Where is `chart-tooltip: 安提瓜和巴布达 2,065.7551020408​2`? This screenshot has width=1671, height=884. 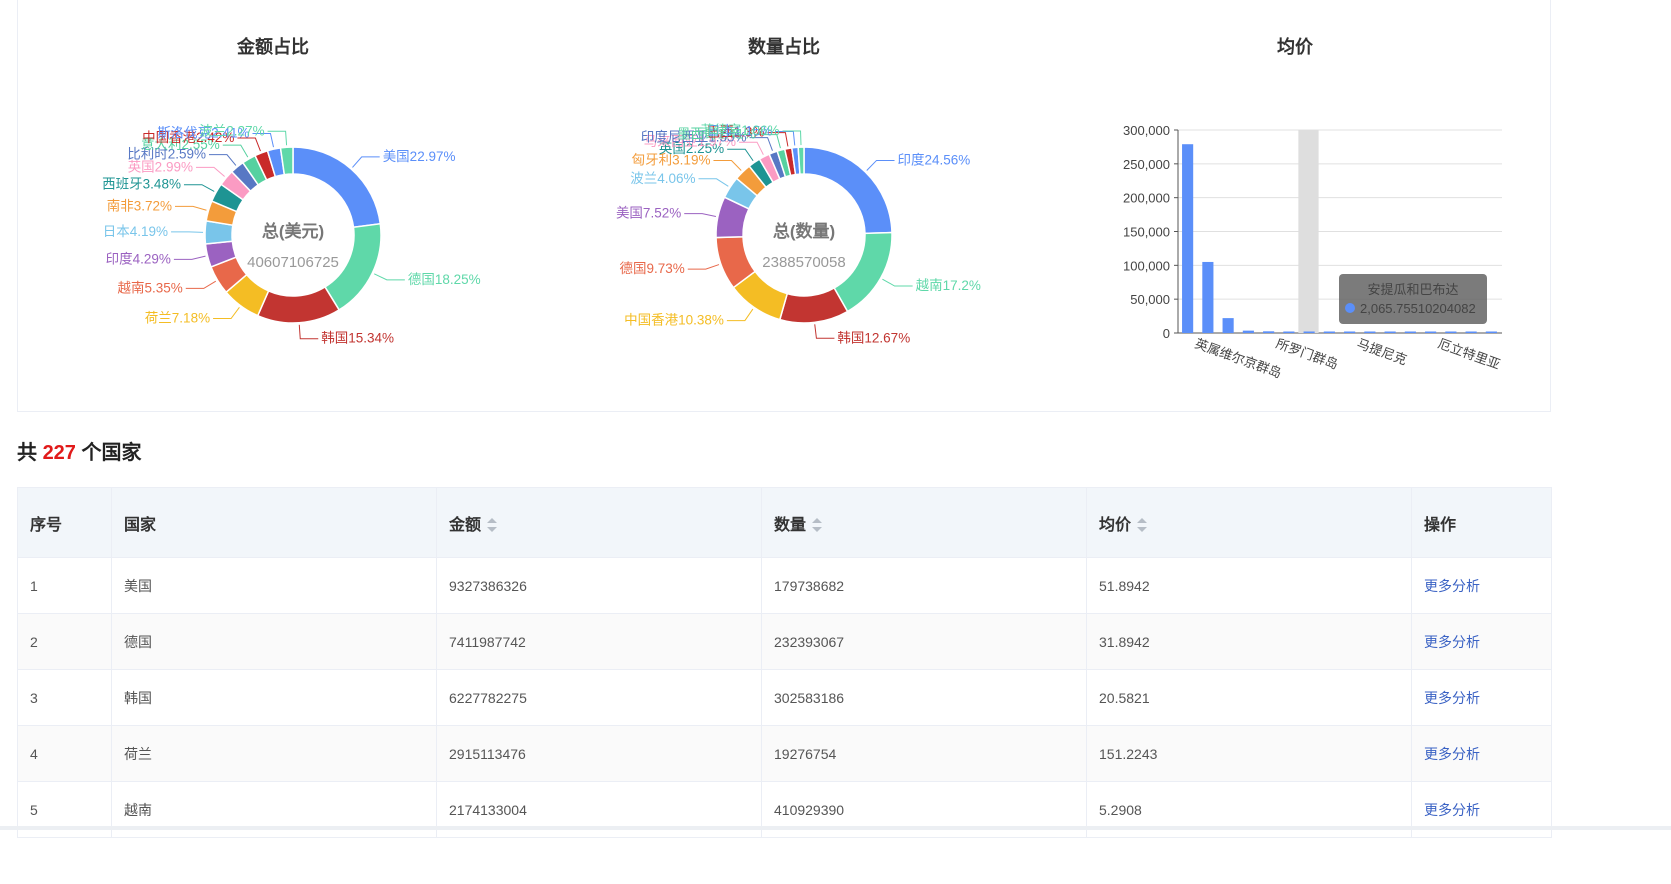
chart-tooltip: 安提瓜和巴布达 2,065.7551020408​2 is located at coordinates (1413, 299).